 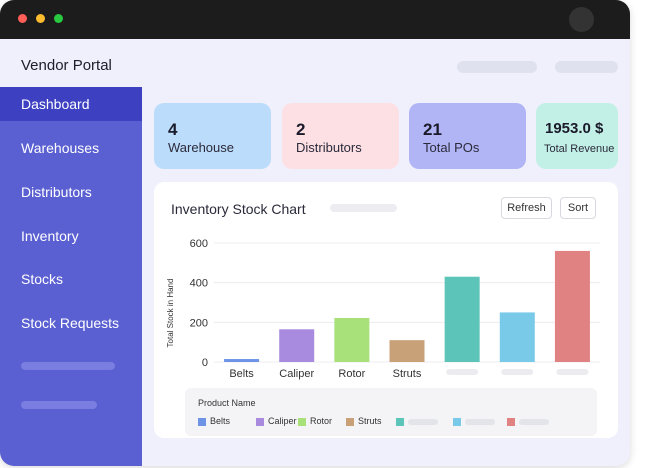 What do you see at coordinates (22, 18) in the screenshot?
I see `close-window-button` at bounding box center [22, 18].